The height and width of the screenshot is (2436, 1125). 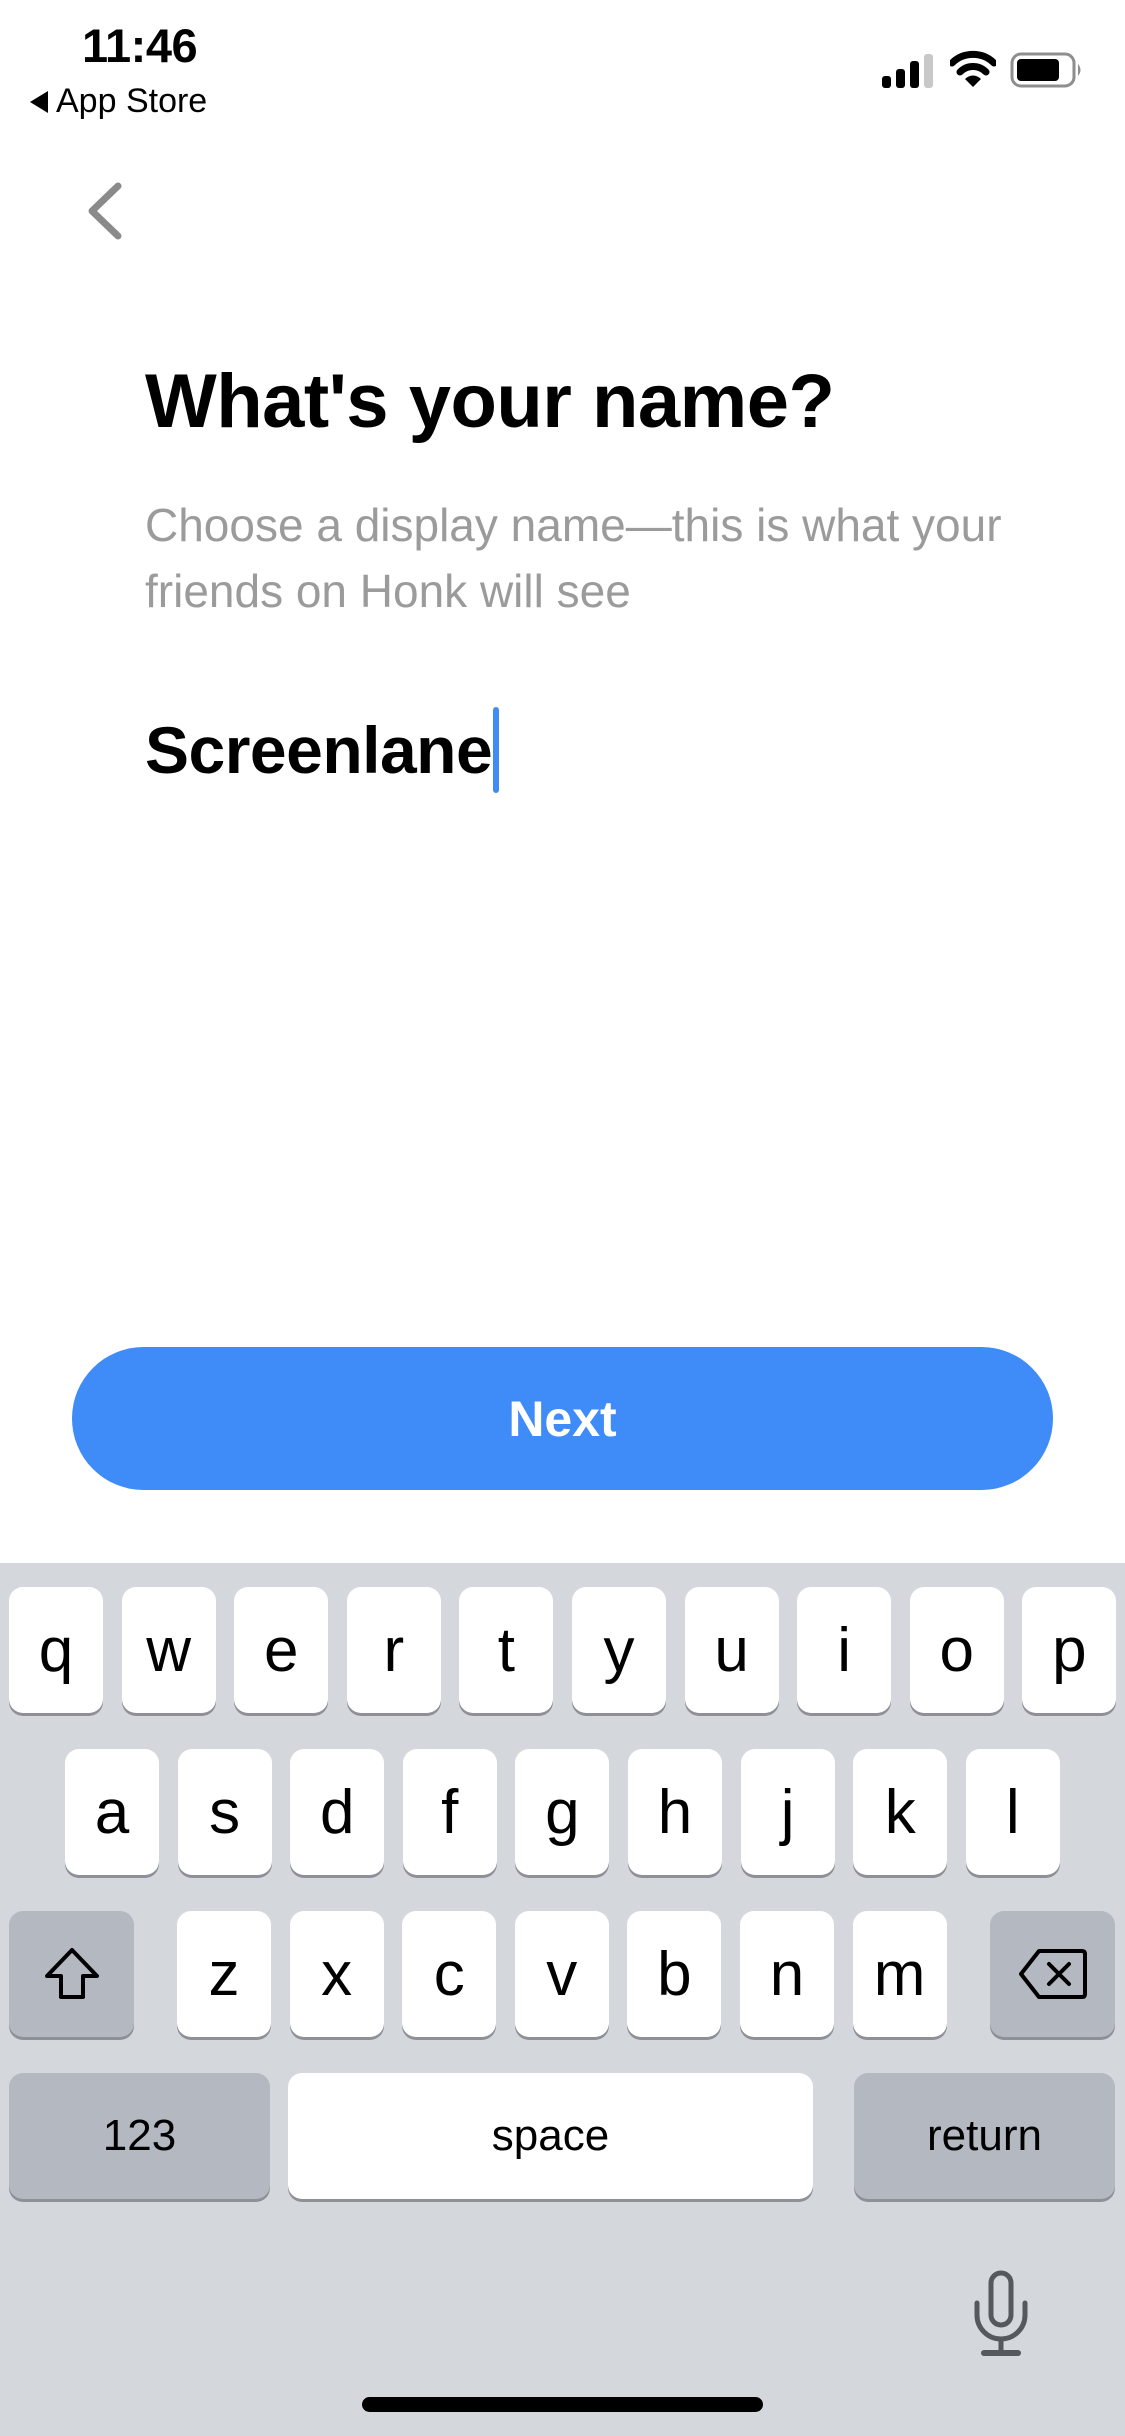 I want to click on key-t: t, so click(x=506, y=1650).